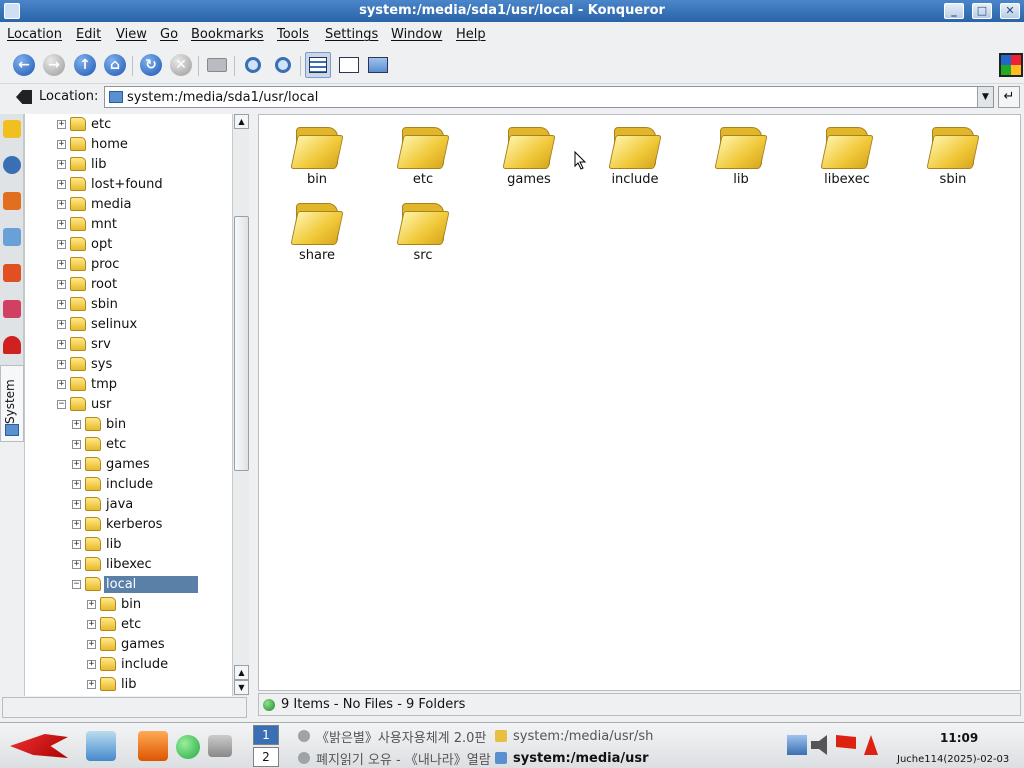 The height and width of the screenshot is (768, 1024). I want to click on stop-button: ✕, so click(181, 65).